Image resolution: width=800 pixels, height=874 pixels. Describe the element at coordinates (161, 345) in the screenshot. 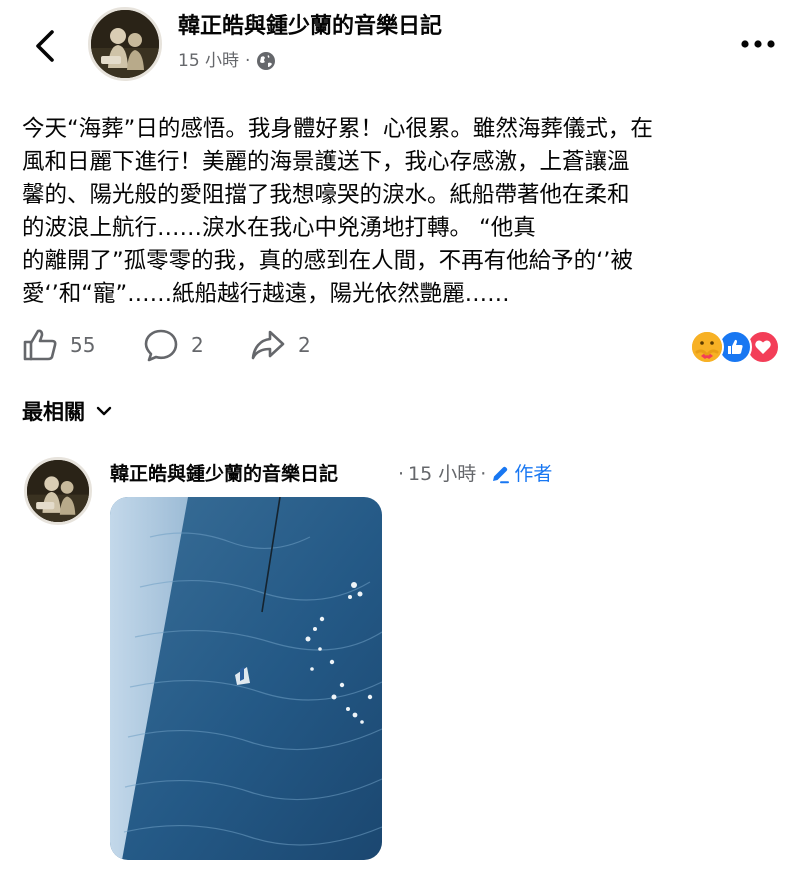

I see `comment-bubble-icon` at that location.